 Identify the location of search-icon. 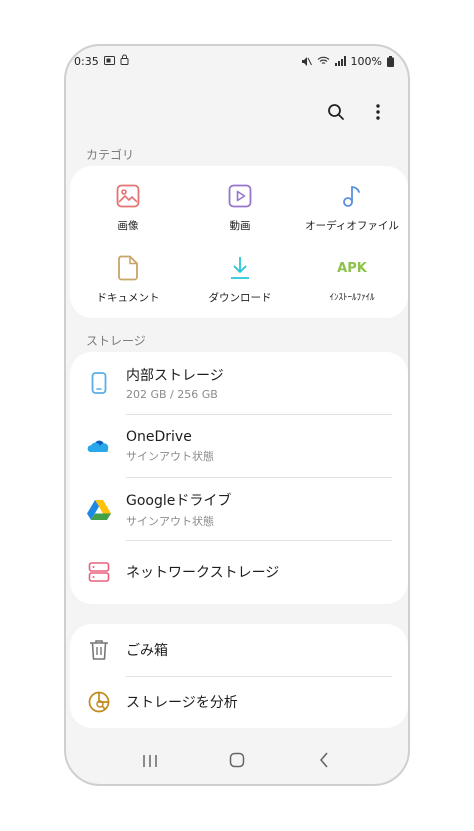
(336, 114).